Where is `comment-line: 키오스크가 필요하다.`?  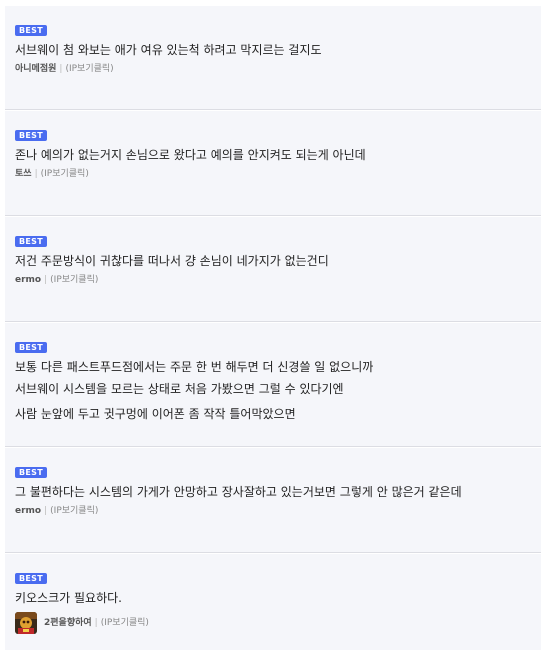 comment-line: 키오스크가 필요하다. is located at coordinates (68, 598).